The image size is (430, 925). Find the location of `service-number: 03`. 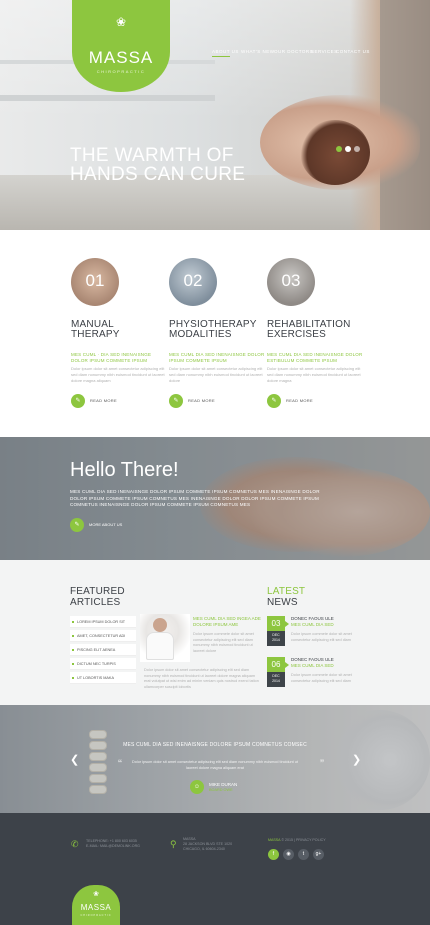

service-number: 03 is located at coordinates (291, 280).